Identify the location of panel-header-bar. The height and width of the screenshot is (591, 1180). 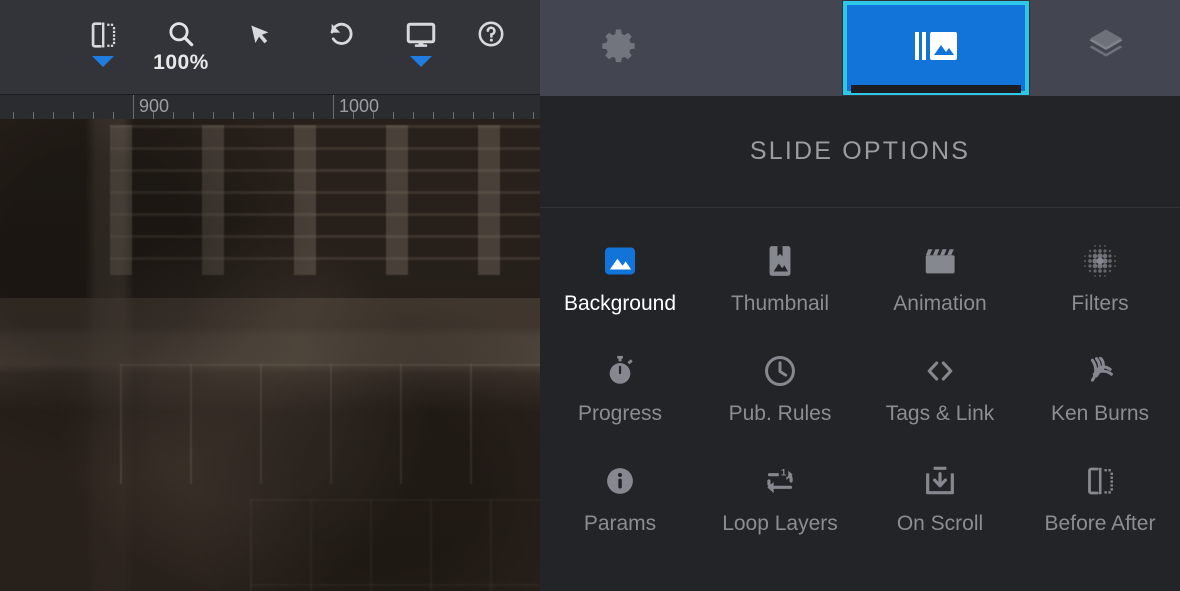
(860, 48).